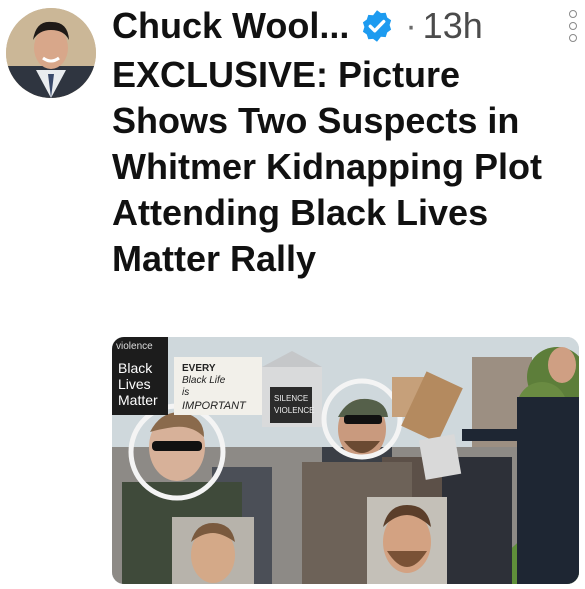 The width and height of the screenshot is (585, 589). Describe the element at coordinates (185, 392) in the screenshot. I see `sign-is: is` at that location.